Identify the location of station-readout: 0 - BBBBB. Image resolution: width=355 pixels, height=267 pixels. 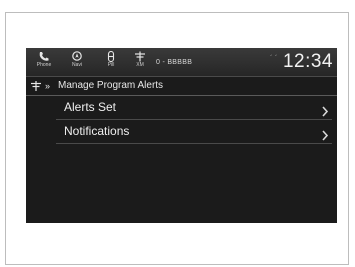
(174, 62).